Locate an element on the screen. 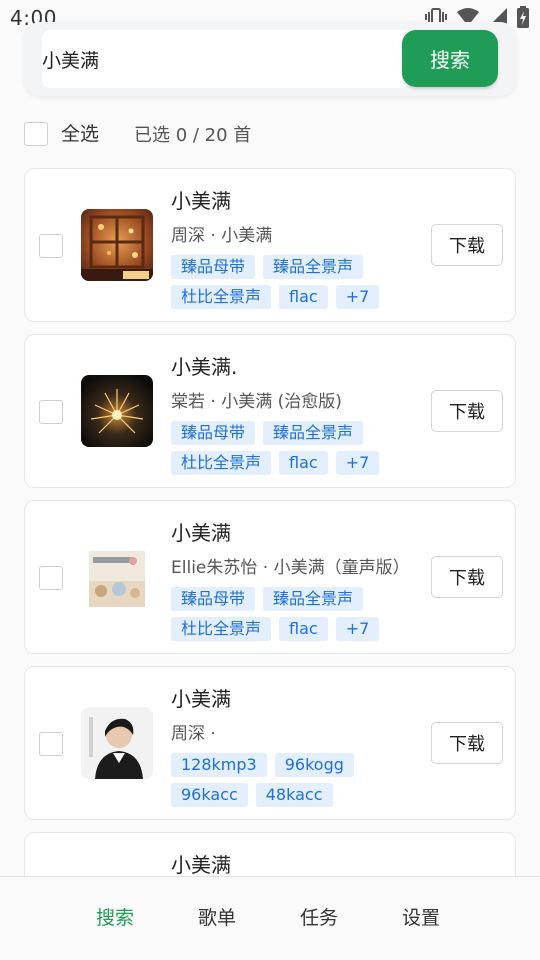 This screenshot has width=540, height=960. quality-tags: 128kmp3 96kogg 96kacc 48kacc is located at coordinates (291, 783).